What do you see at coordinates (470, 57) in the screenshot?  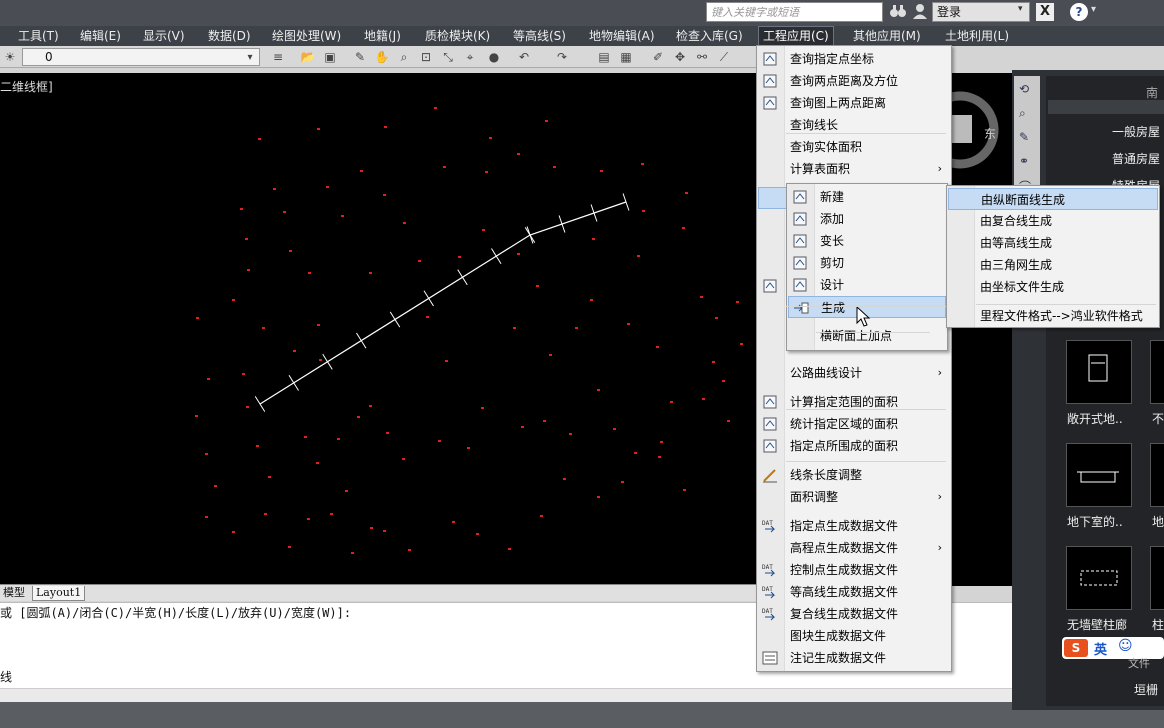 I see `zoom-previous-icon: ⌖` at bounding box center [470, 57].